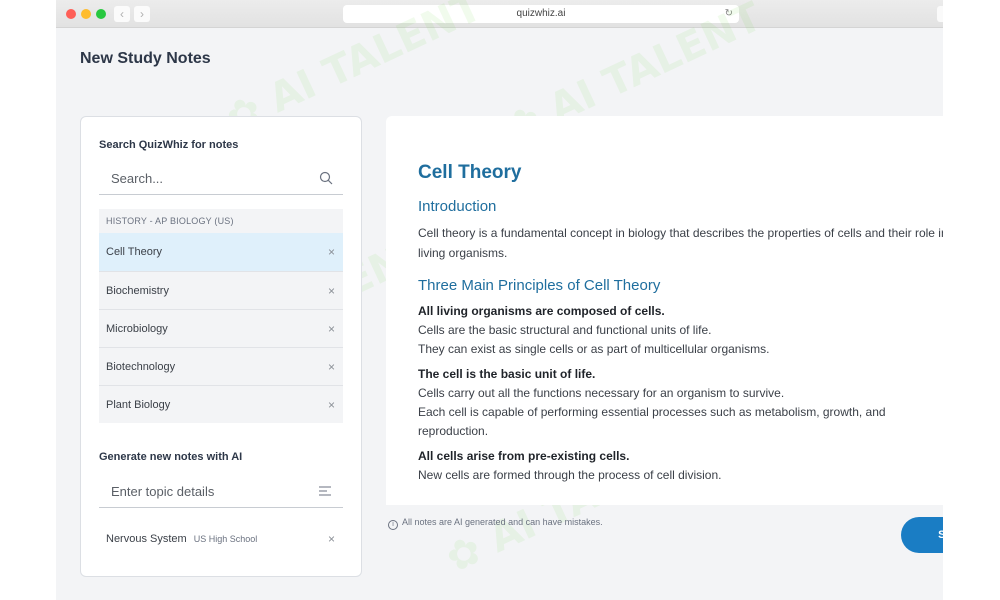 The width and height of the screenshot is (1000, 600). What do you see at coordinates (199, 178) in the screenshot?
I see `search-input` at bounding box center [199, 178].